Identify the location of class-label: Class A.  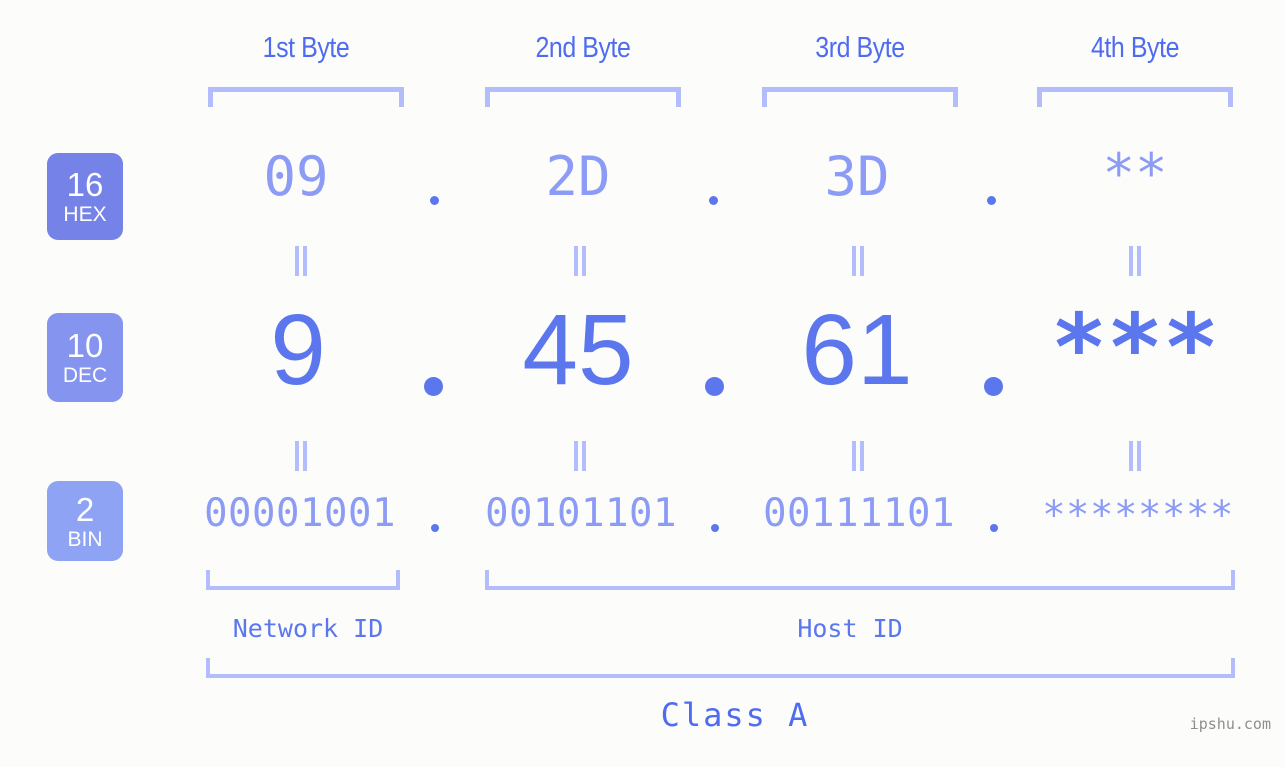
(735, 715).